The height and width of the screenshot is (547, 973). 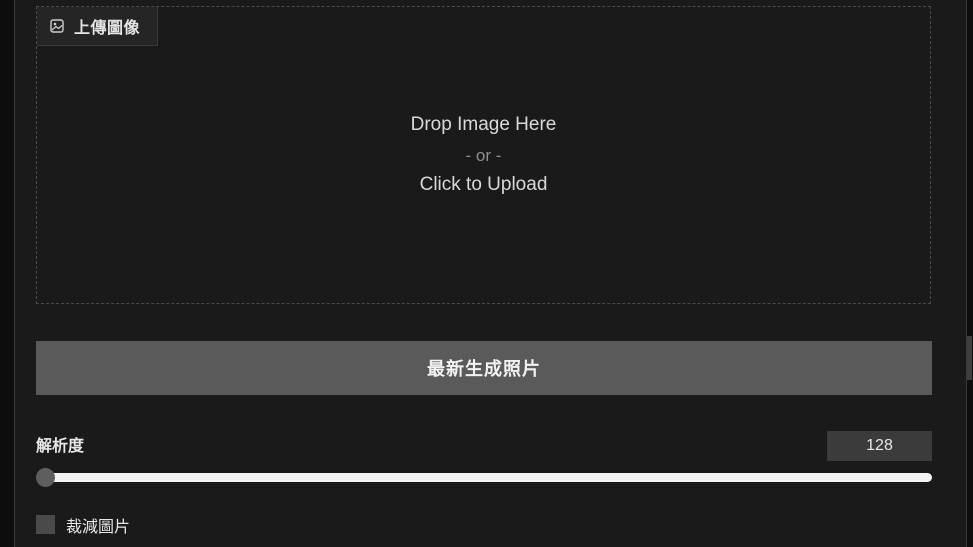 What do you see at coordinates (45, 524) in the screenshot?
I see `crop-image-checkbox` at bounding box center [45, 524].